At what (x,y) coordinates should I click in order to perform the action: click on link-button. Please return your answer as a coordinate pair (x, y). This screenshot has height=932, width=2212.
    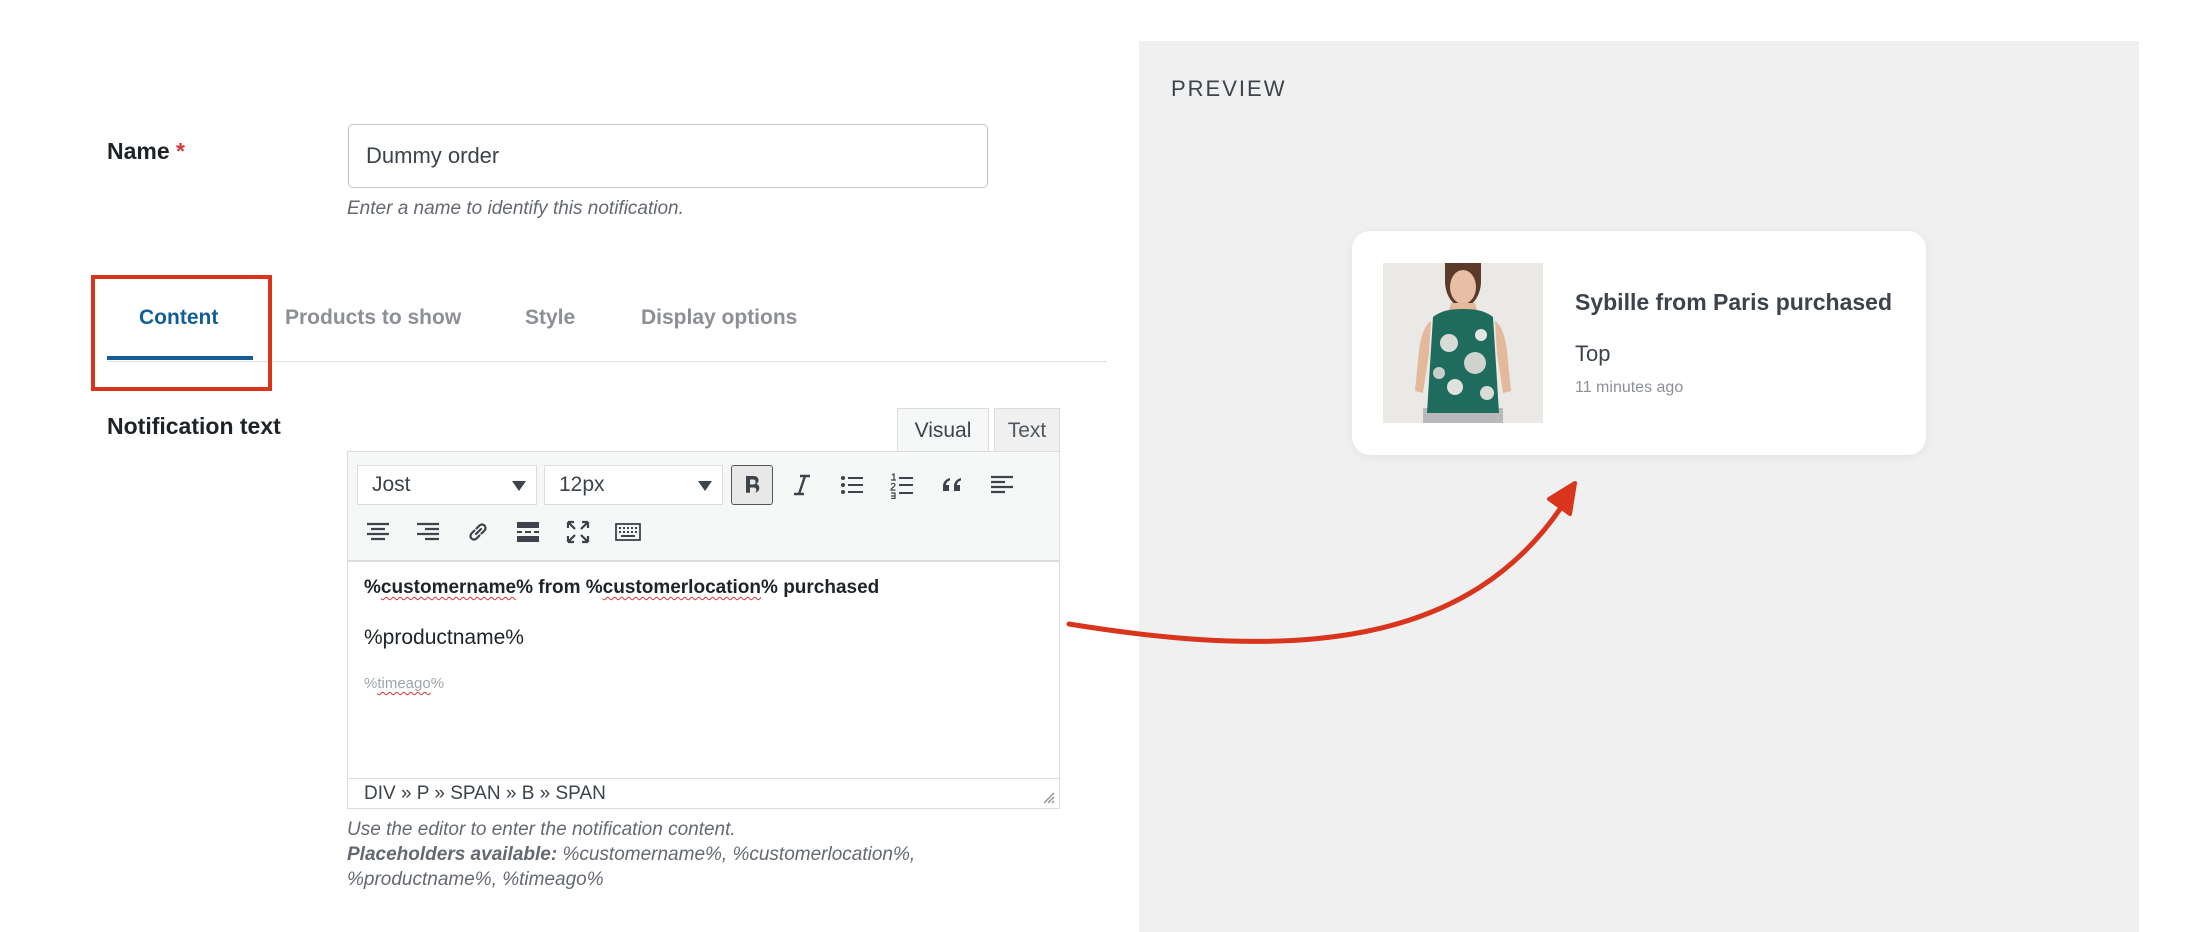
    Looking at the image, I should click on (478, 532).